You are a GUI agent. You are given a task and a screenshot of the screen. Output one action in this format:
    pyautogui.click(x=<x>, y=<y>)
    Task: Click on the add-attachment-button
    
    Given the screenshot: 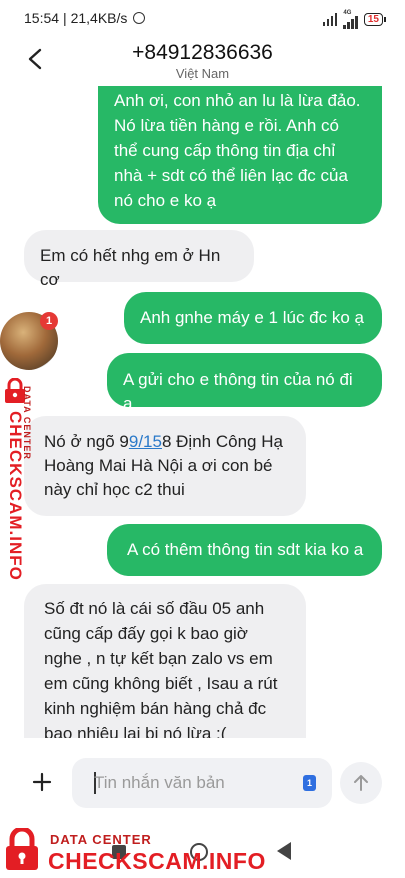 What is the action you would take?
    pyautogui.click(x=42, y=782)
    